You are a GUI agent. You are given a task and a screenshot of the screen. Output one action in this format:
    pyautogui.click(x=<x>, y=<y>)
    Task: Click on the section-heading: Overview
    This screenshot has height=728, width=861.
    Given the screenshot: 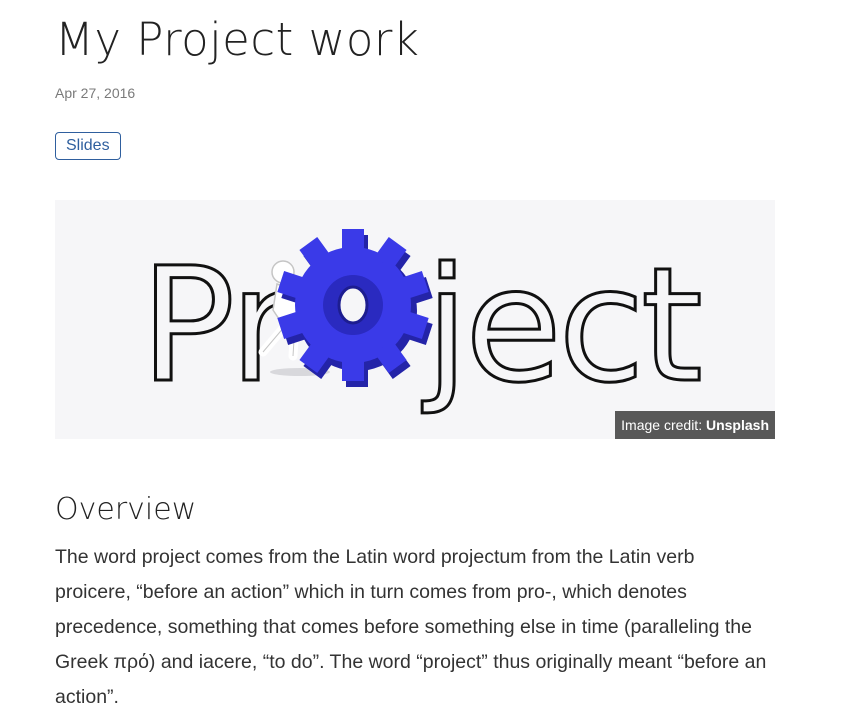 What is the action you would take?
    pyautogui.click(x=126, y=509)
    